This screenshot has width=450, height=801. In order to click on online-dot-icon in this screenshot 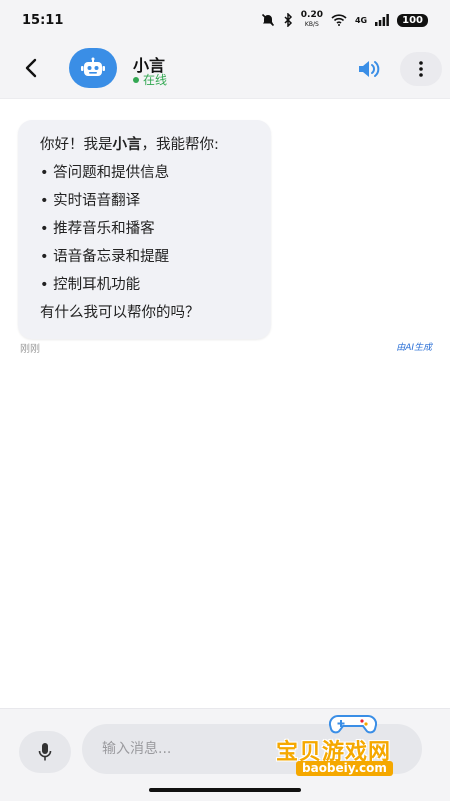, I will do `click(136, 79)`.